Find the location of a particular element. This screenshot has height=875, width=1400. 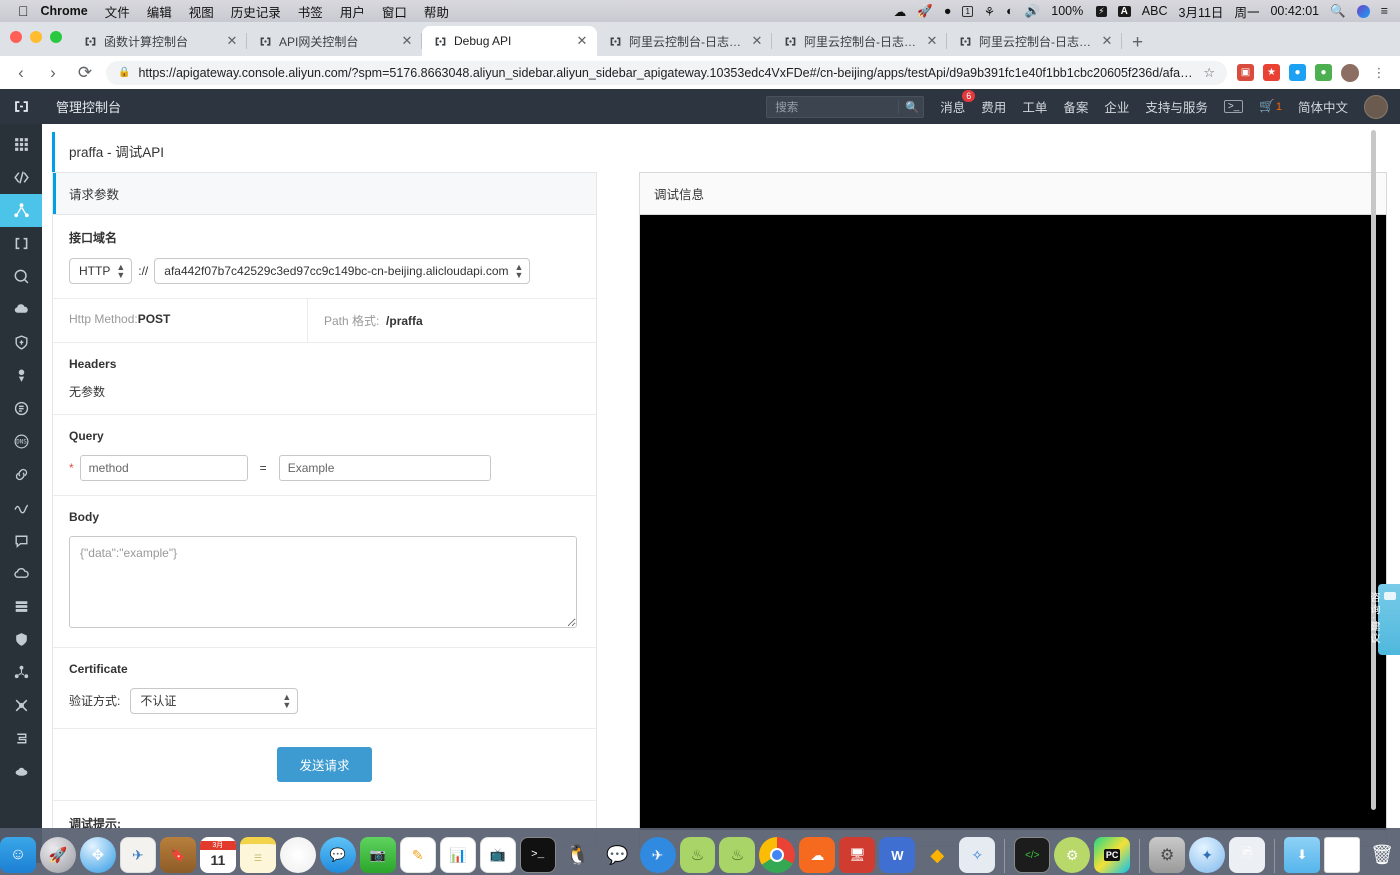

aliyun-logo-icon is located at coordinates (21, 106).